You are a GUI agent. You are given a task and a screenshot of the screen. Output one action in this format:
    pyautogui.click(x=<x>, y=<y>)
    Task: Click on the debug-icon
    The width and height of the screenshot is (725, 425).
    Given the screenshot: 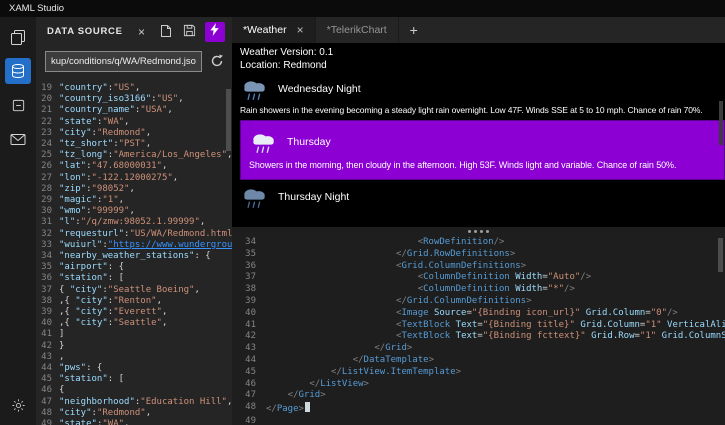 What is the action you would take?
    pyautogui.click(x=18, y=105)
    